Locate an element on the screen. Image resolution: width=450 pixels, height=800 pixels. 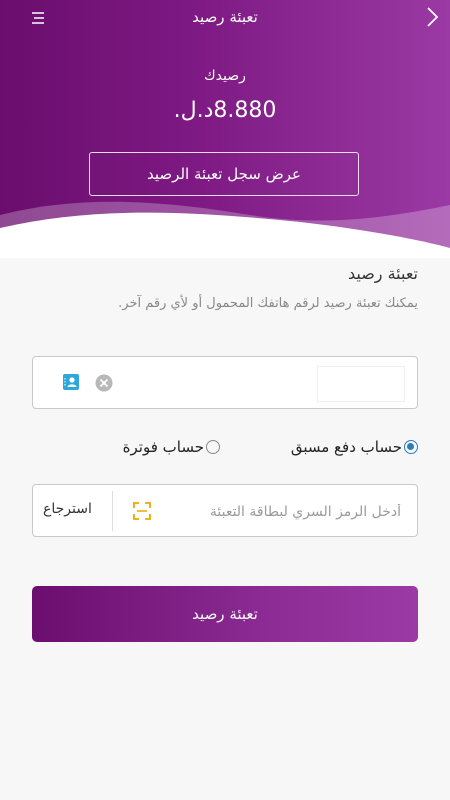
recharge-card-field: استرجاع is located at coordinates (225, 510).